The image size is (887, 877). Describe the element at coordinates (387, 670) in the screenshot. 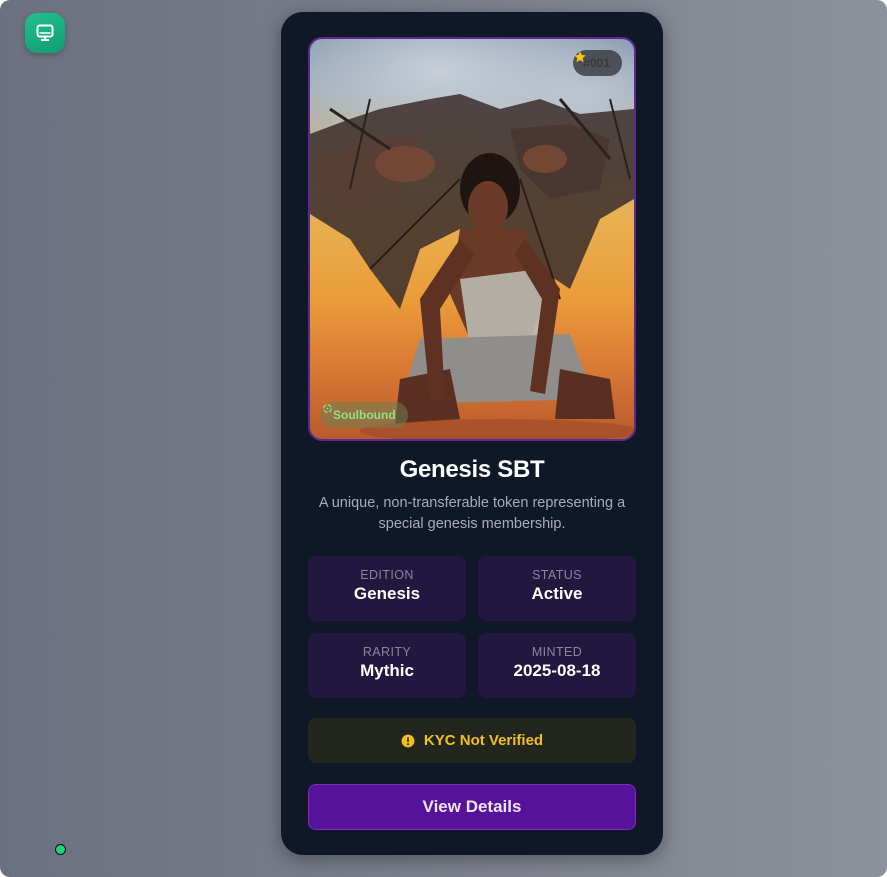

I see `stat-value: Mythic` at that location.